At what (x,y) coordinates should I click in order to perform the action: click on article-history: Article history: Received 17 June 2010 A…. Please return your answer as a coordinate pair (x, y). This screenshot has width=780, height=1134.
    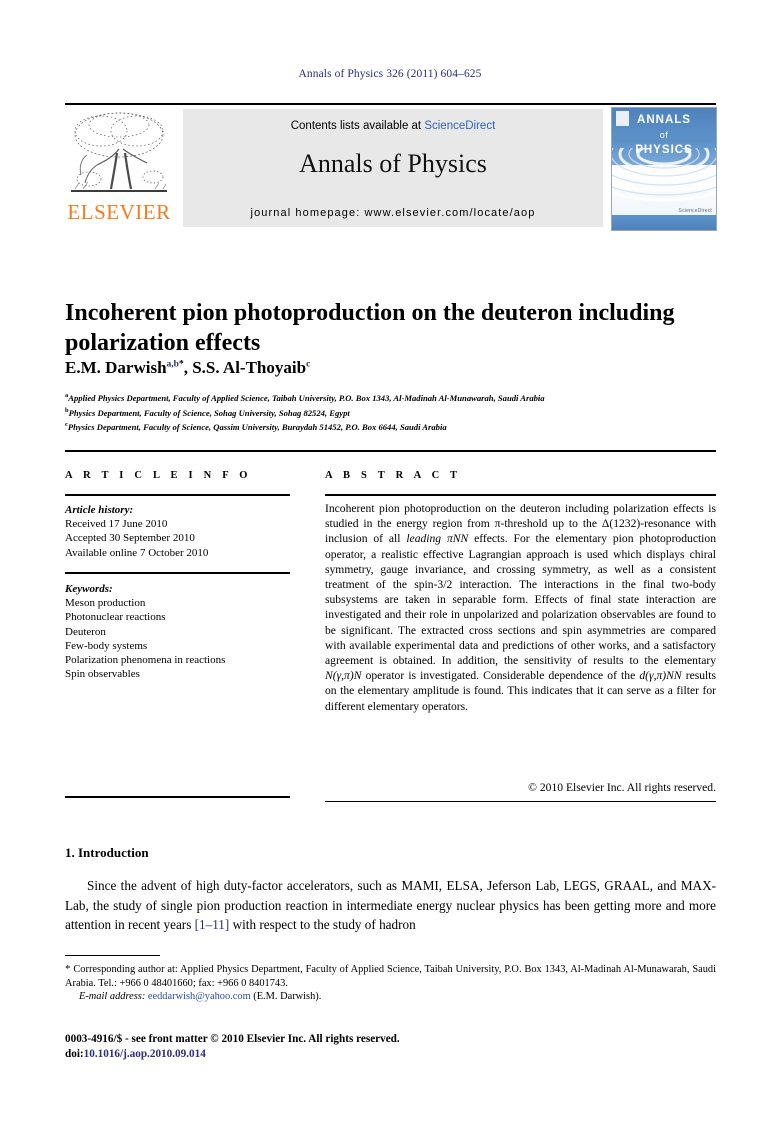
    Looking at the image, I should click on (180, 531).